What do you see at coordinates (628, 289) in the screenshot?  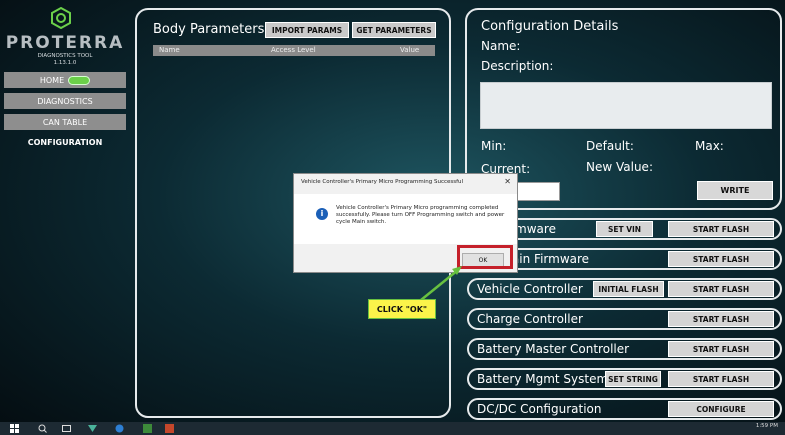 I see `initial-flash-button: INITIAL FLASH` at bounding box center [628, 289].